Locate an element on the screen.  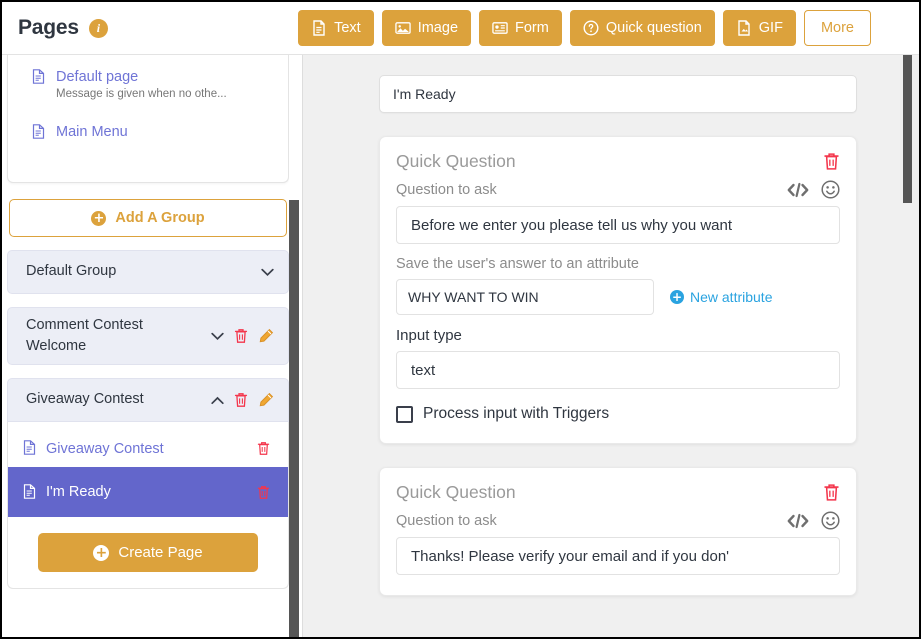
toolbar-title-group: Pages i is located at coordinates (55, 28).